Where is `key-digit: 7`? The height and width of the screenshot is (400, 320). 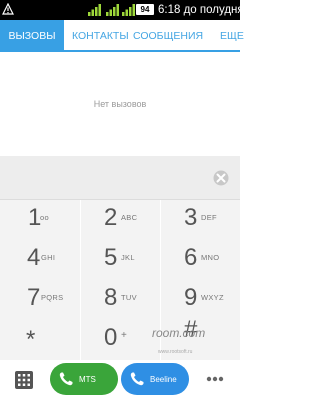
key-digit: 7 is located at coordinates (34, 297).